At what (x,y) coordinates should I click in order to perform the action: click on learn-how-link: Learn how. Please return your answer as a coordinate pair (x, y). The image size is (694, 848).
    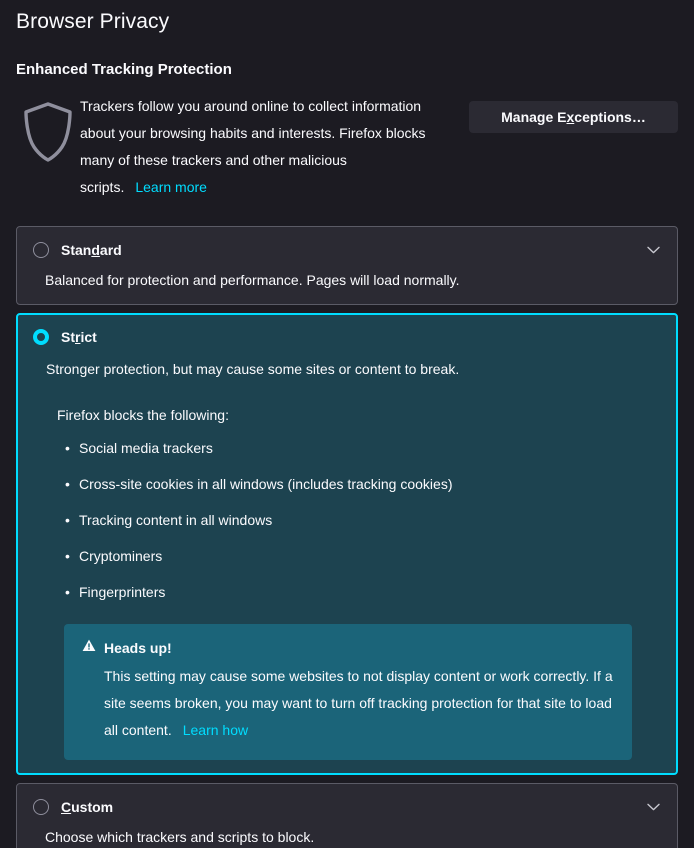
    Looking at the image, I should click on (215, 730).